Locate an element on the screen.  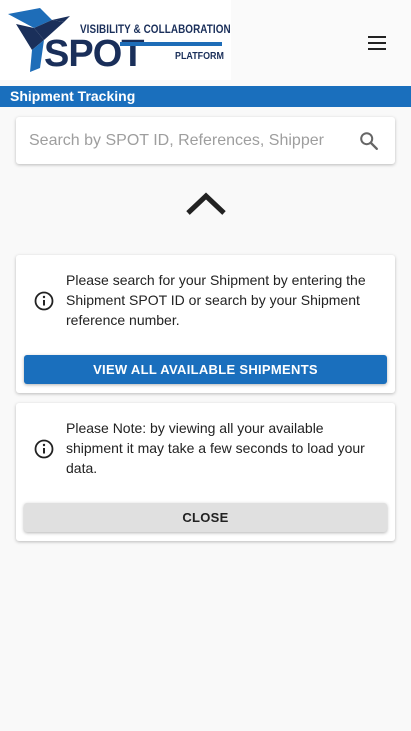
logo-wordmark: SPOT is located at coordinates (94, 54).